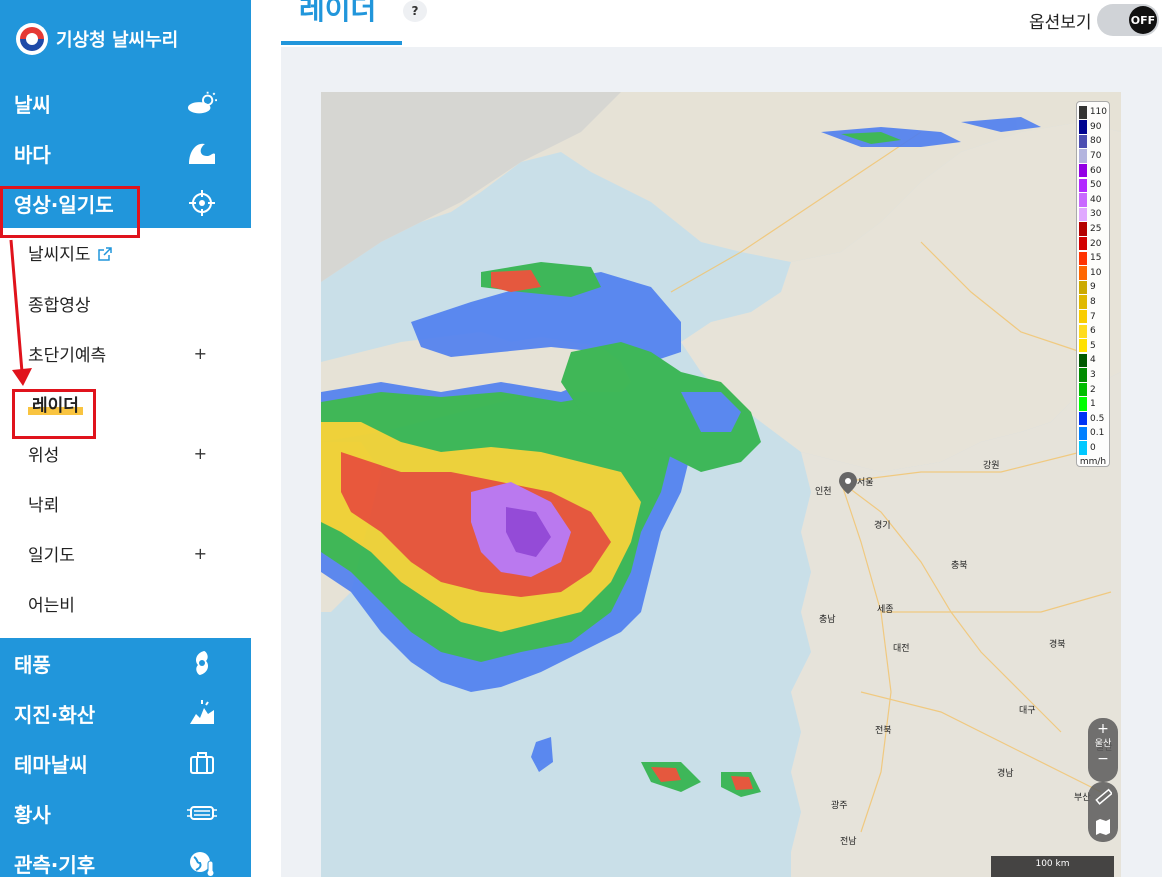 Image resolution: width=1162 pixels, height=888 pixels. I want to click on legend-row: 25, so click(1093, 229).